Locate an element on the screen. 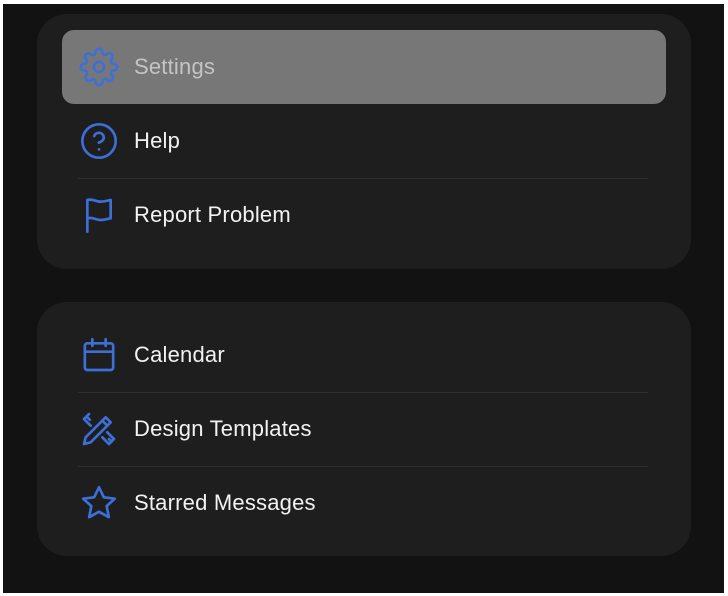 The image size is (728, 596). menu-item-help: Help is located at coordinates (364, 141).